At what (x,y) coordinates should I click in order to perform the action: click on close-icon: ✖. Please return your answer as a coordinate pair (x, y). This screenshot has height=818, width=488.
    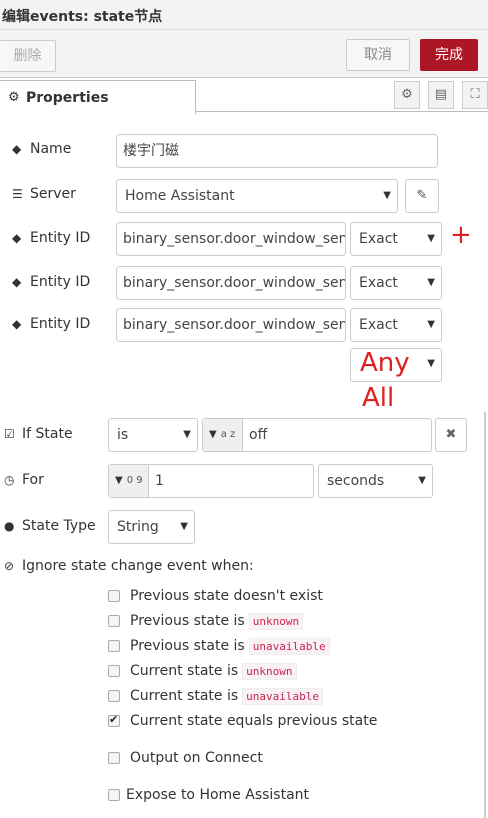
    Looking at the image, I should click on (451, 434).